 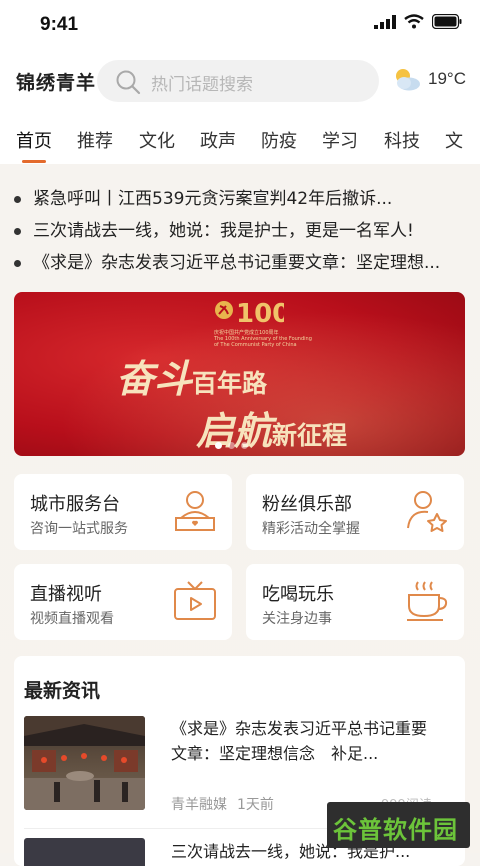 What do you see at coordinates (195, 511) in the screenshot?
I see `service-desk-icon` at bounding box center [195, 511].